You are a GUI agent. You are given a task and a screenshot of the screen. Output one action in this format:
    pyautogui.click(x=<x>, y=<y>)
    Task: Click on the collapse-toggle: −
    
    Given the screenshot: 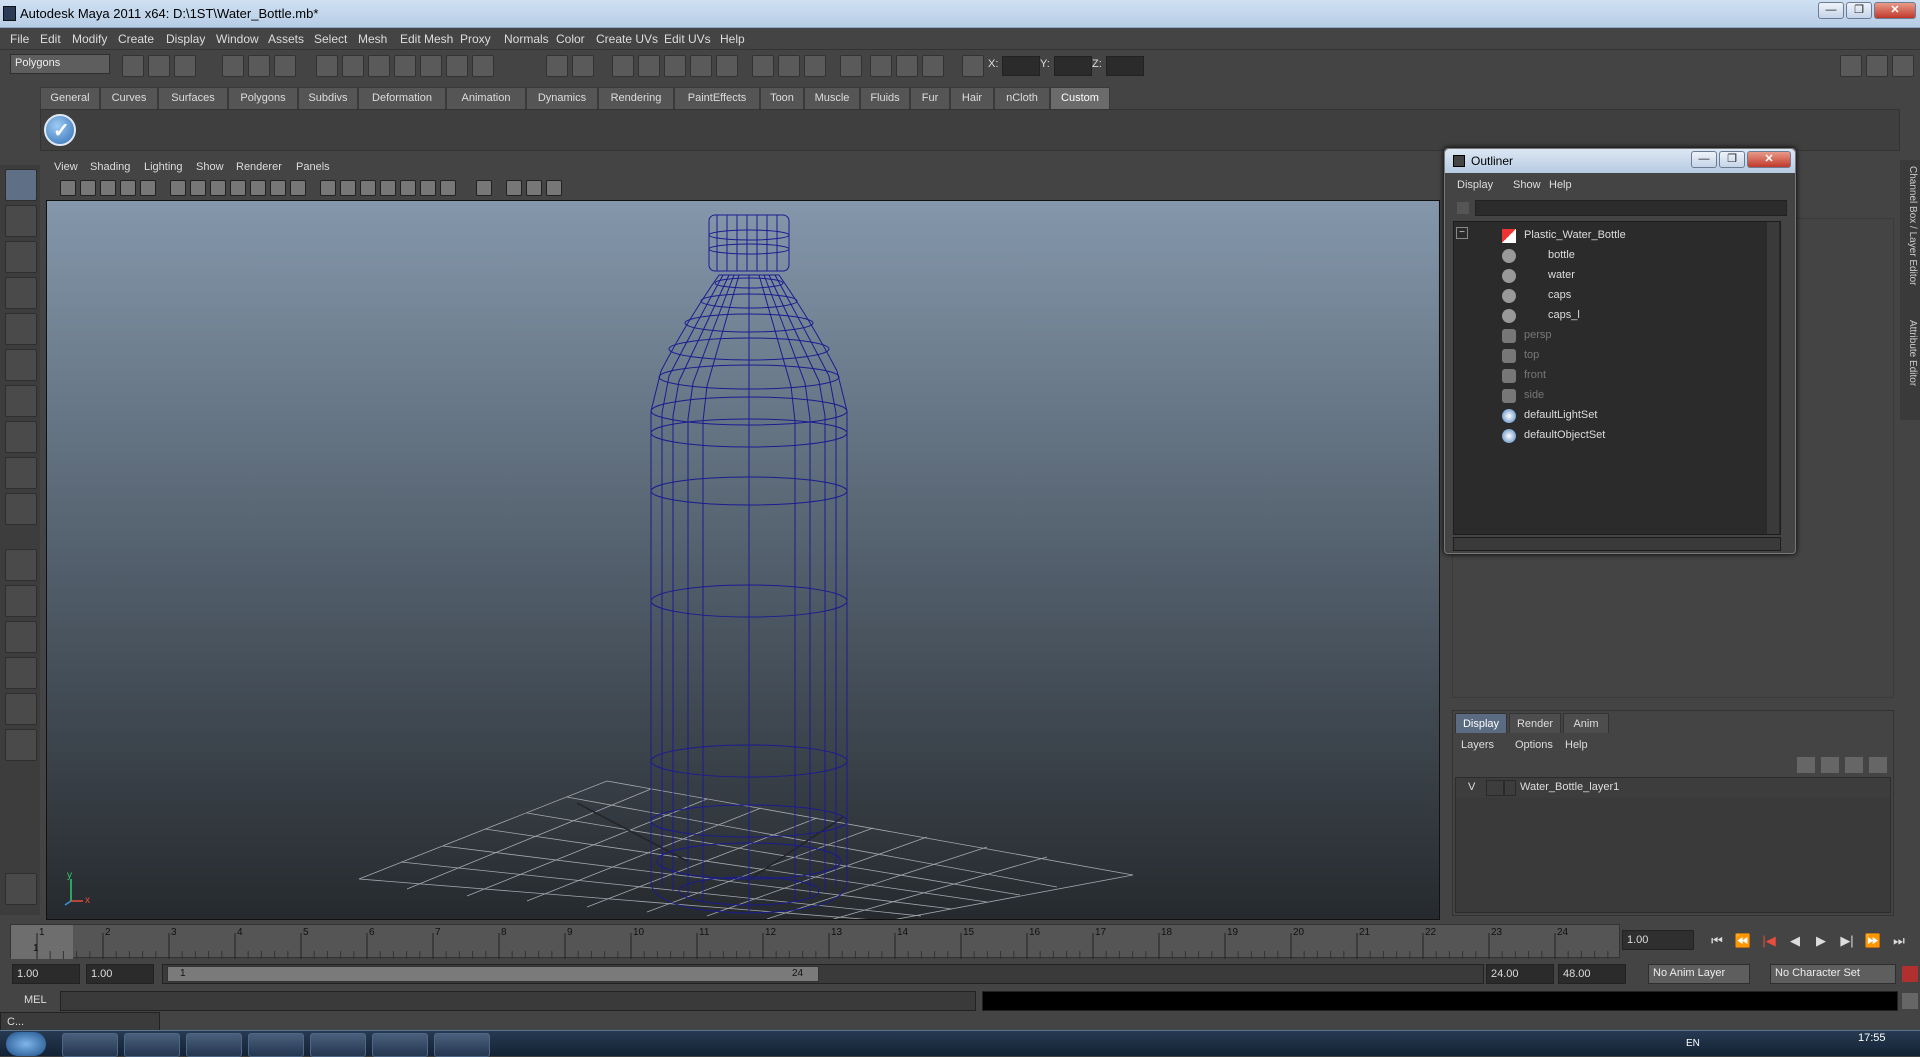 What is the action you would take?
    pyautogui.click(x=1462, y=233)
    